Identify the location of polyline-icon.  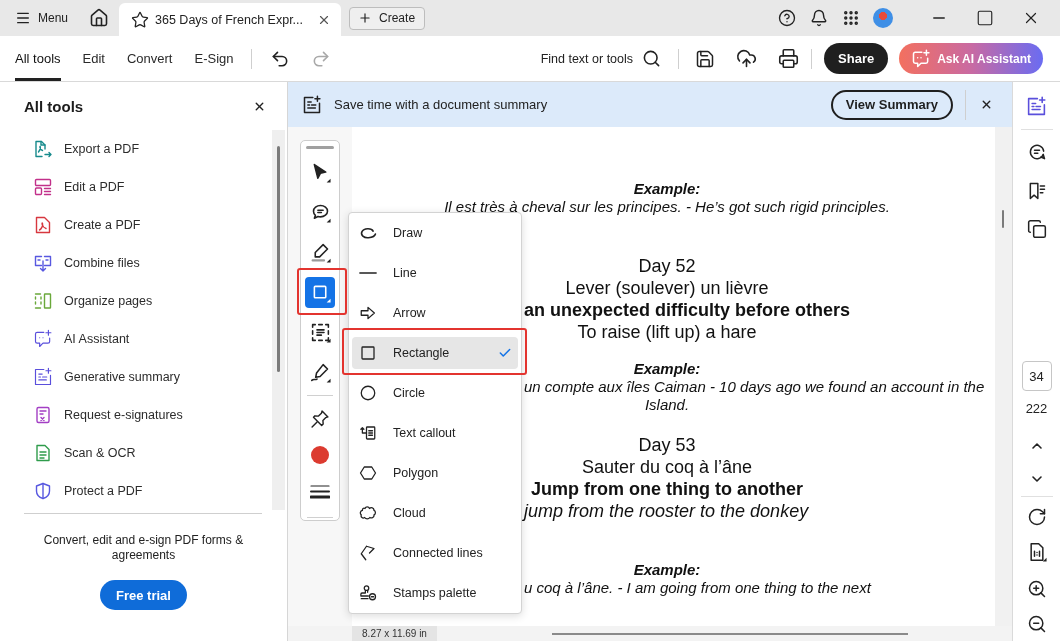
(368, 553).